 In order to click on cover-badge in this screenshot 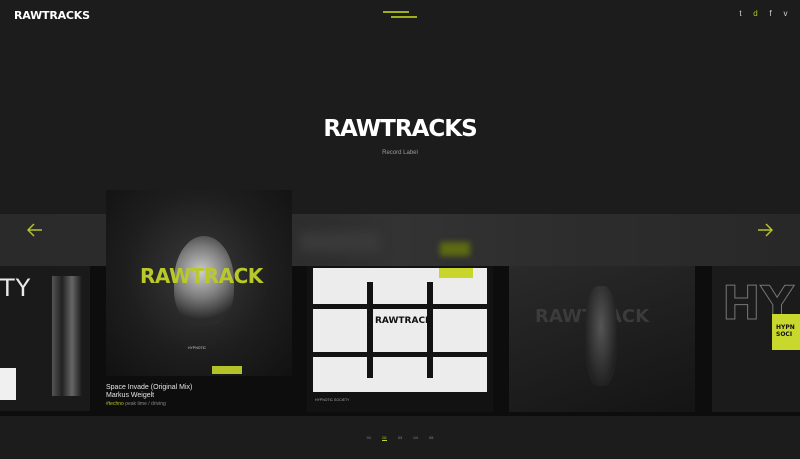, I will do `click(227, 370)`.